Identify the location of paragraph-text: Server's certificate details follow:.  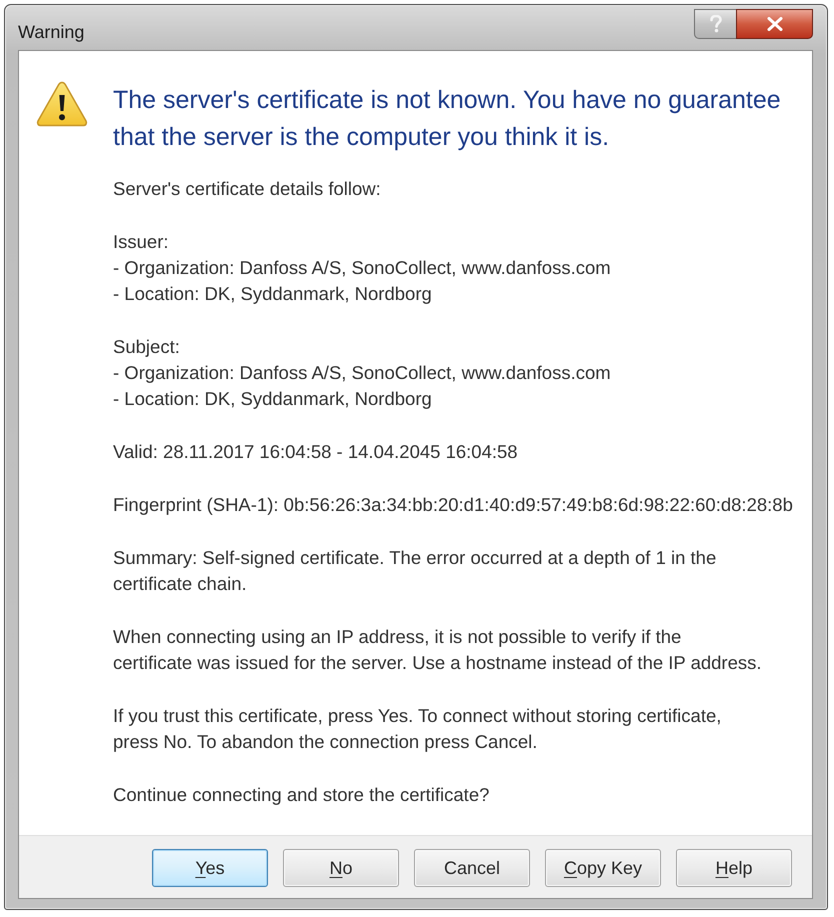
(247, 189).